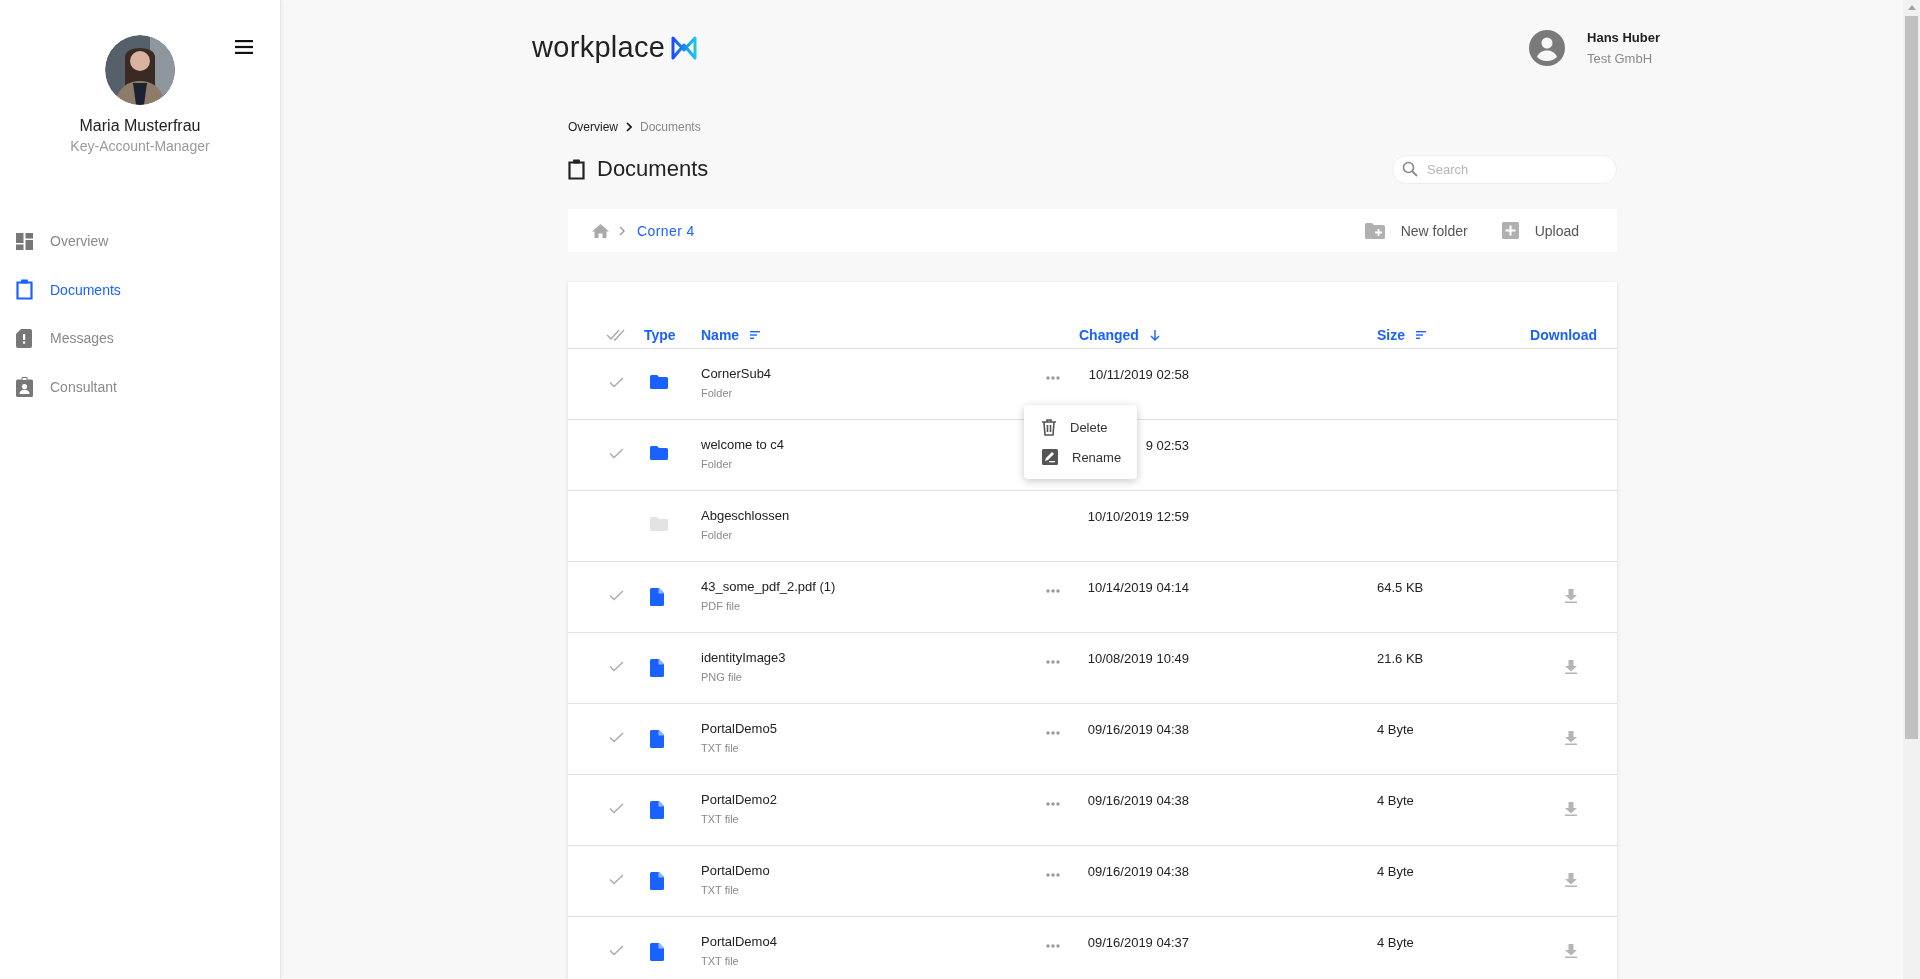 Image resolution: width=1920 pixels, height=979 pixels. I want to click on file-name: PortalDemo2, so click(890, 799).